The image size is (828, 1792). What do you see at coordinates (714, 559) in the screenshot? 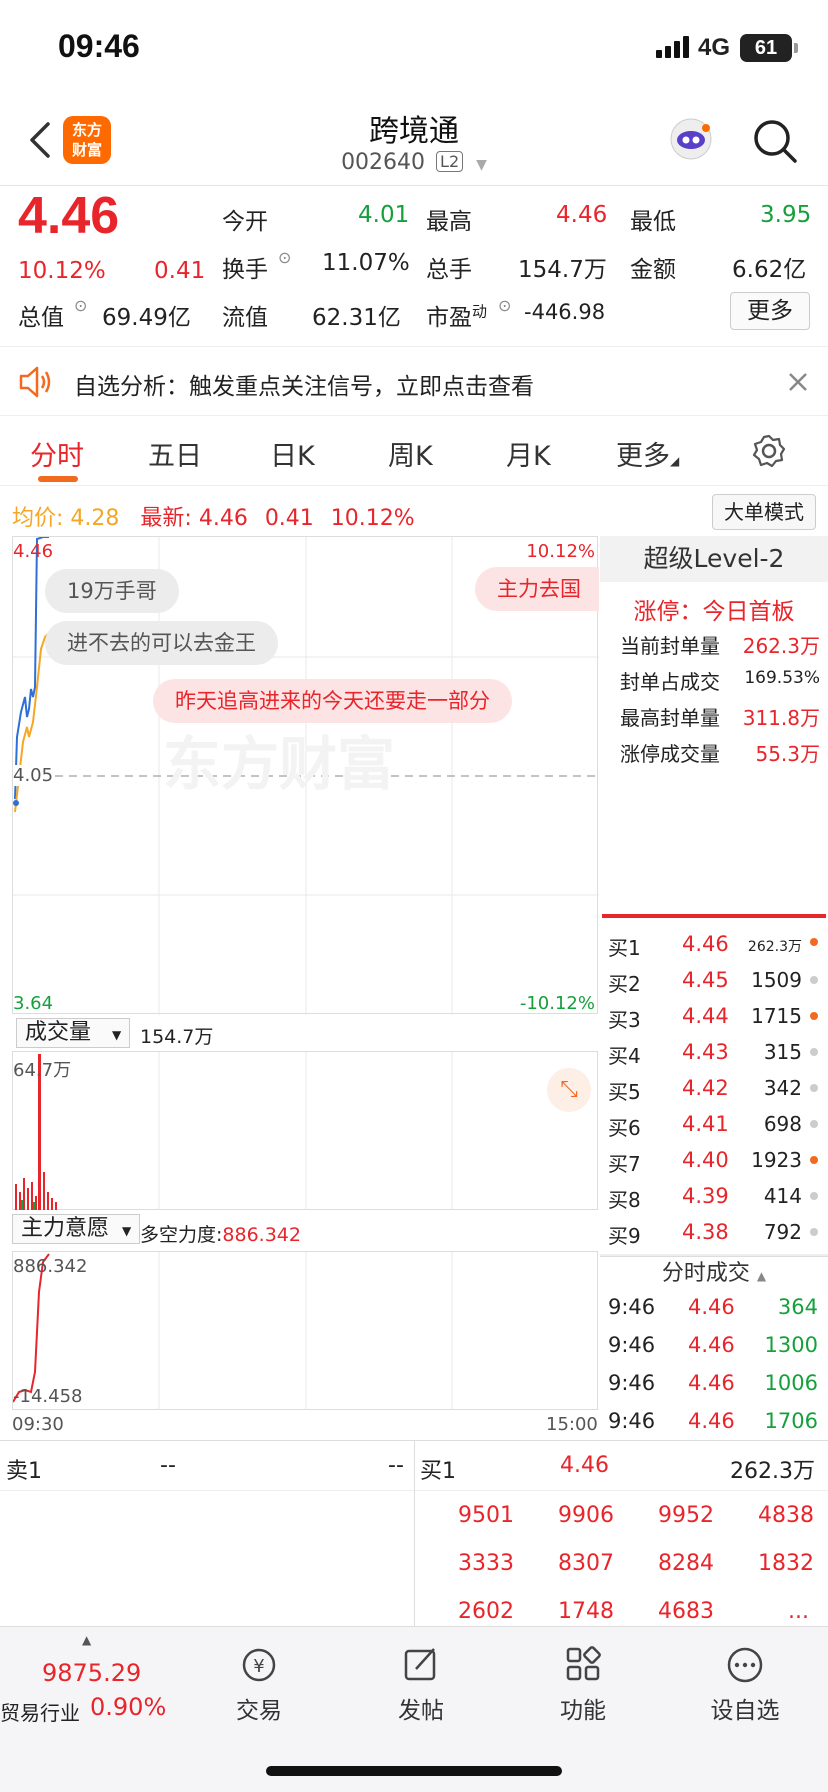
I see `level2-title: 超级Level-2` at bounding box center [714, 559].